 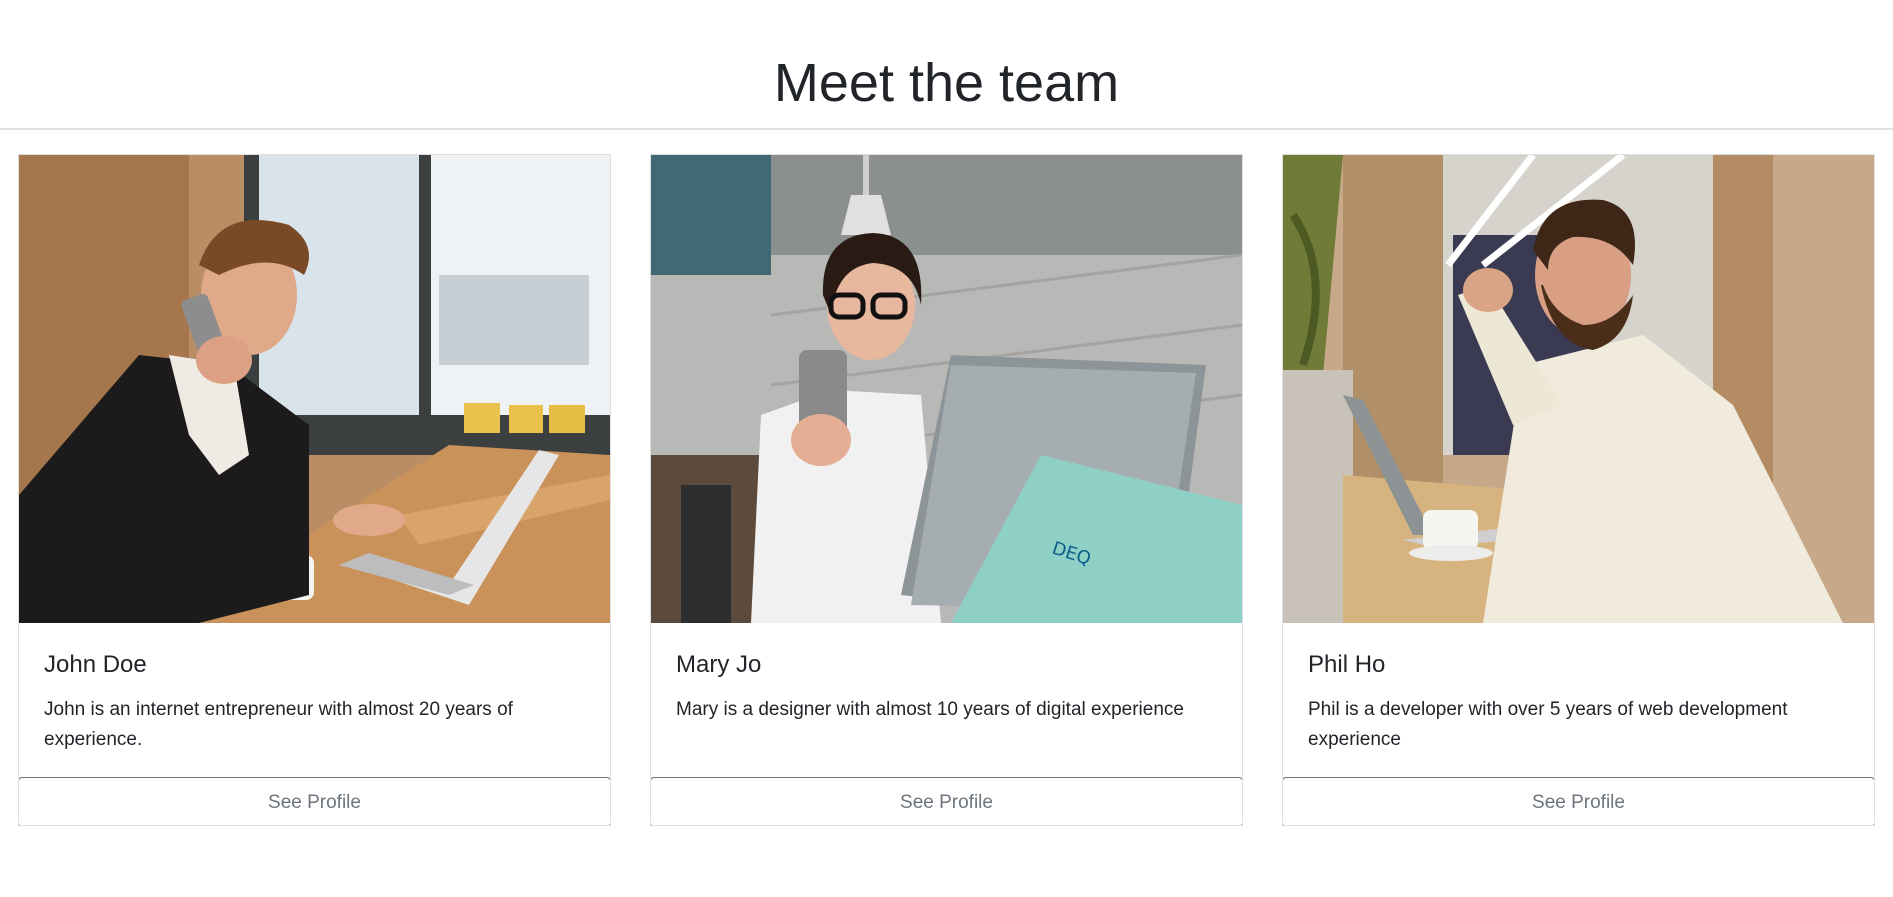 What do you see at coordinates (719, 664) in the screenshot?
I see `card-name: Mary Jo` at bounding box center [719, 664].